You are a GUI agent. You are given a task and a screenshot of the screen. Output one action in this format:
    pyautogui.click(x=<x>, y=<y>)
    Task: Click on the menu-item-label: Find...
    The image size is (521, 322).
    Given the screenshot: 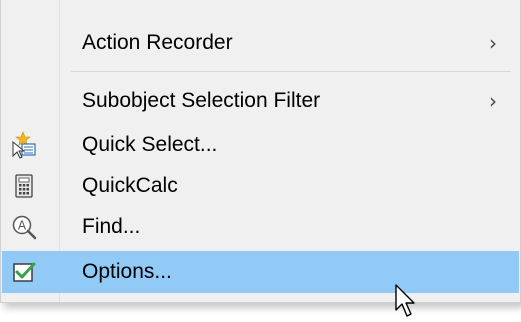 What is the action you would take?
    pyautogui.click(x=111, y=226)
    